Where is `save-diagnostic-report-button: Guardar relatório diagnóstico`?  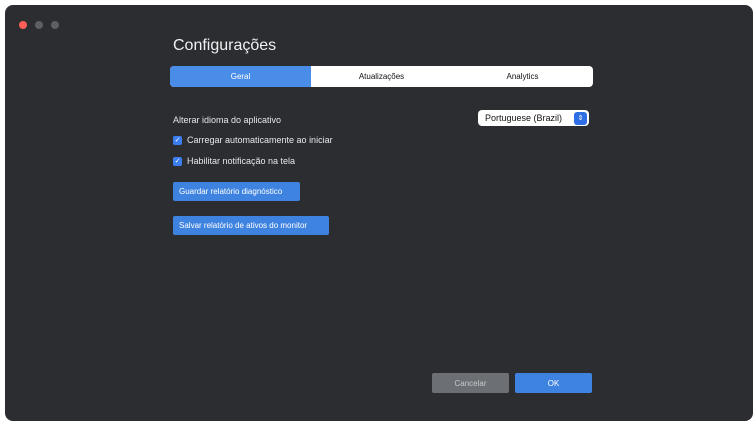
save-diagnostic-report-button: Guardar relatório diagnóstico is located at coordinates (236, 191).